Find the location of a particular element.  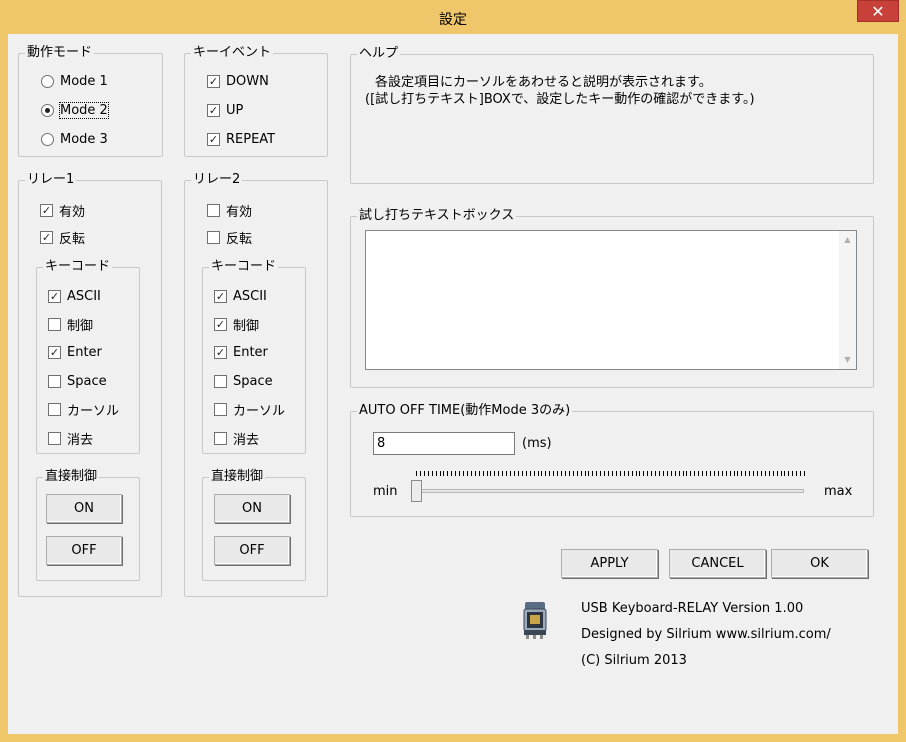

about-designer: Designed by Silrium www.silrium.com/ is located at coordinates (706, 634).